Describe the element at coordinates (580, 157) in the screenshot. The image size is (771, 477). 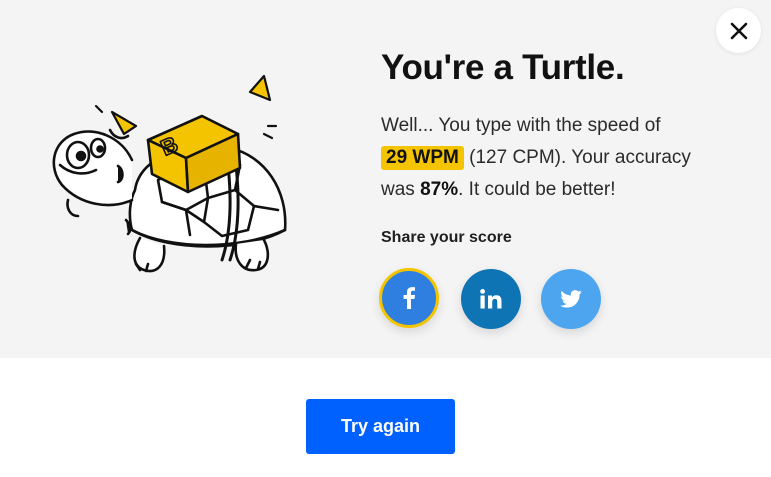
I see `cpm-text: (127 CPM). Your accuracy` at that location.